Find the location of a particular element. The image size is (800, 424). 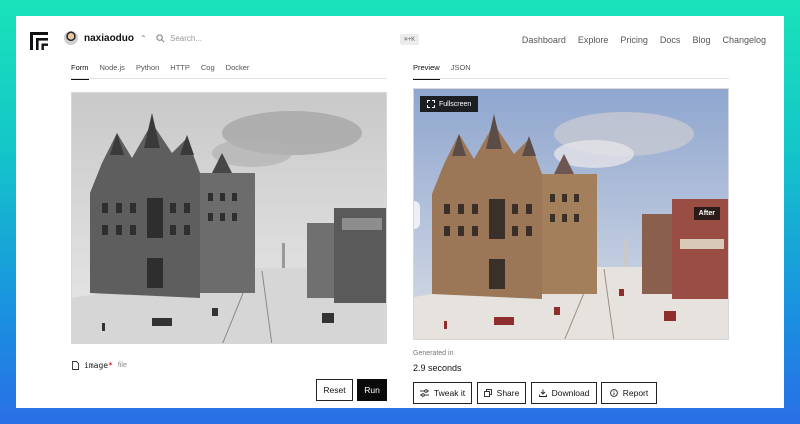

generated-label: Generated in is located at coordinates (433, 353).